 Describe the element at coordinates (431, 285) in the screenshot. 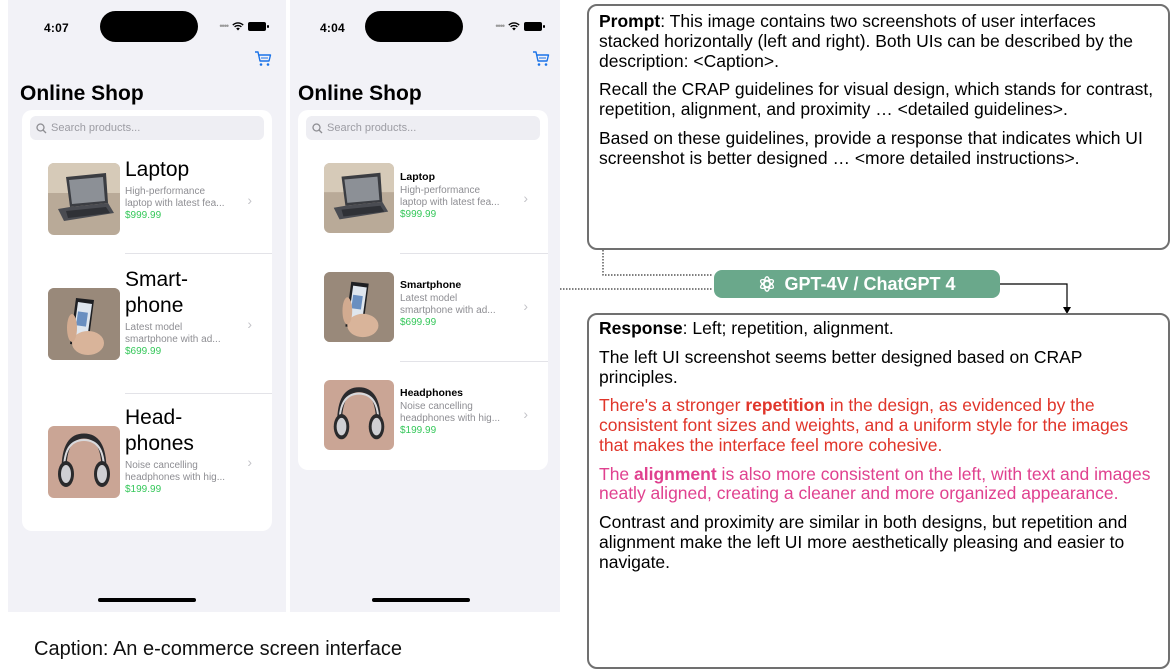

I see `product-name: Smartphone` at that location.